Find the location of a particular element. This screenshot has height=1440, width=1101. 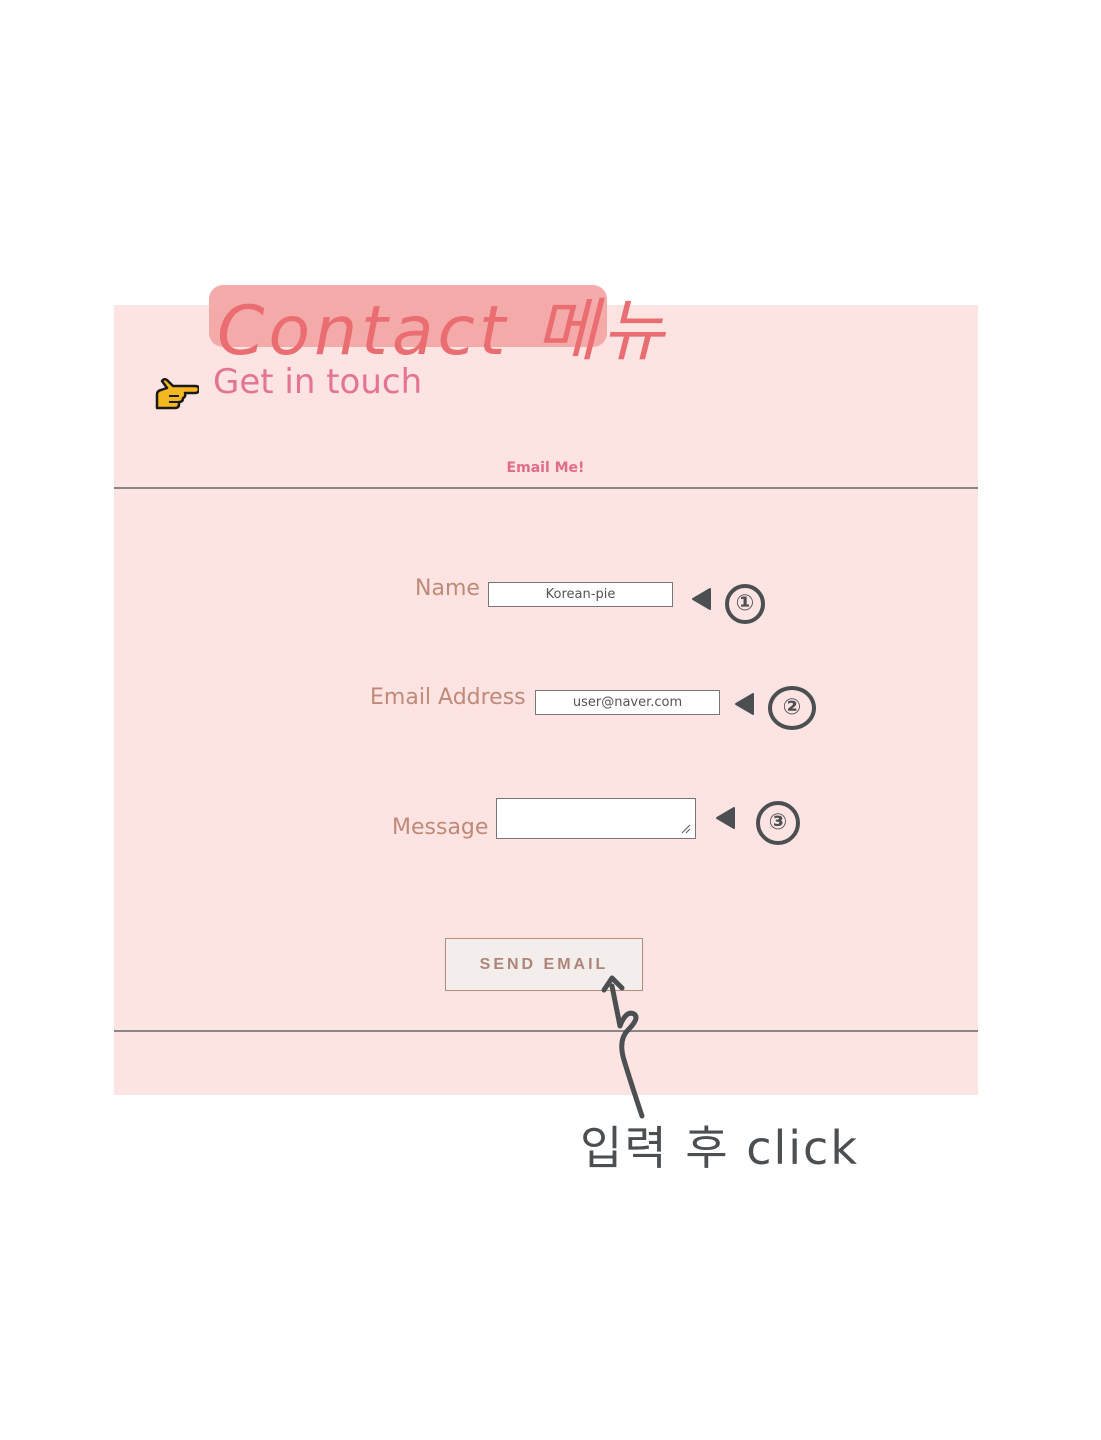

contact-menu-annotation: Contact 메뉴 is located at coordinates (436, 328).